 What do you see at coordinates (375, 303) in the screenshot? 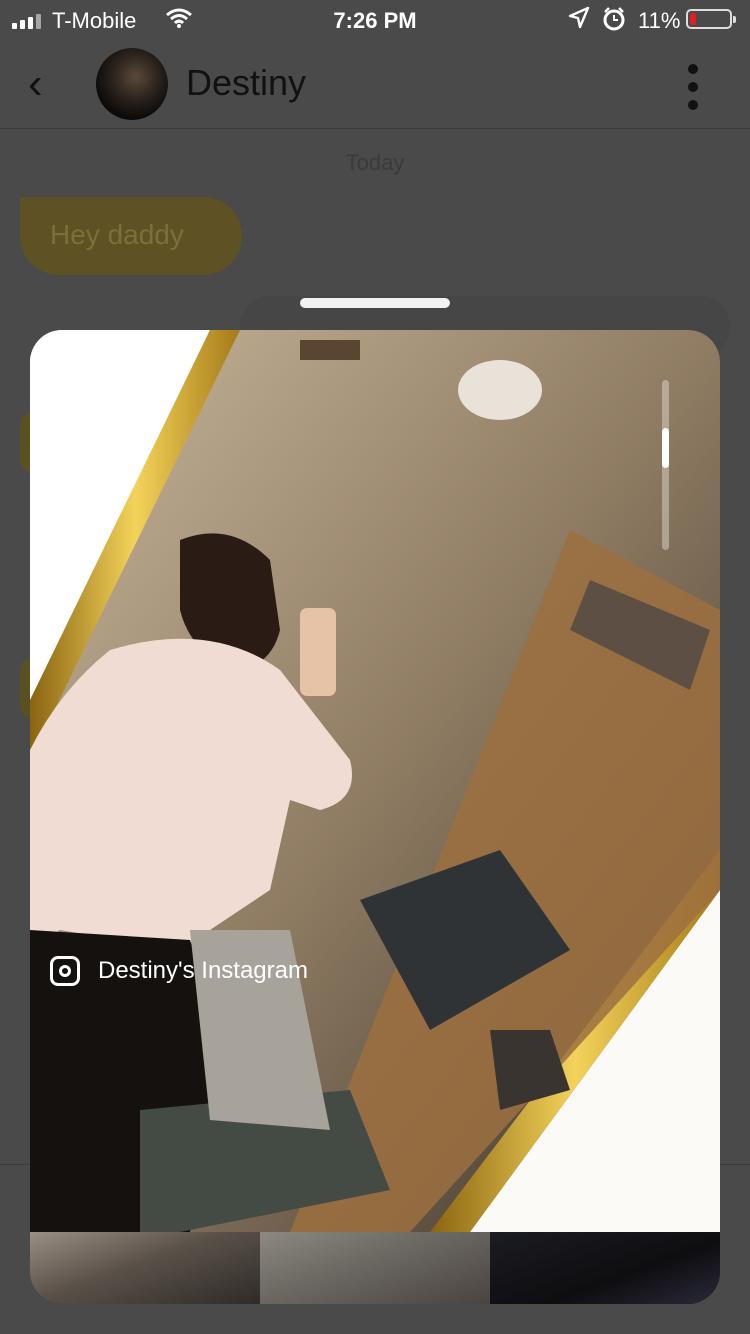
I see `sheet-drag-handle` at bounding box center [375, 303].